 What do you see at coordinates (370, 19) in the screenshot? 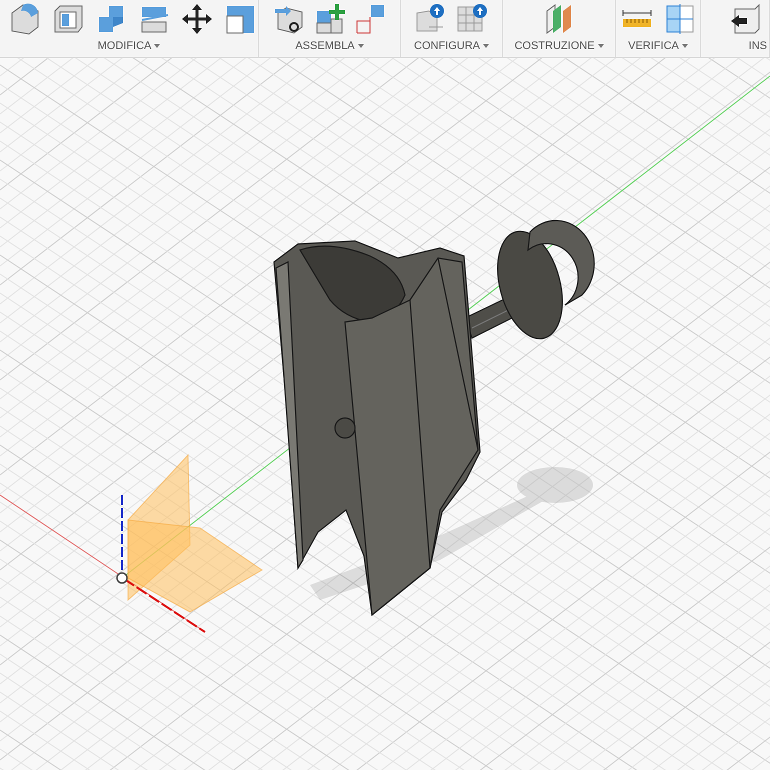
I see `joint-icon` at bounding box center [370, 19].